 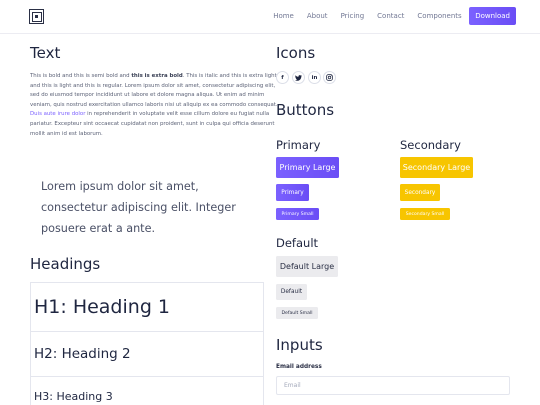 What do you see at coordinates (57, 114) in the screenshot?
I see `paragraph-link: Duis aute irure dolor` at bounding box center [57, 114].